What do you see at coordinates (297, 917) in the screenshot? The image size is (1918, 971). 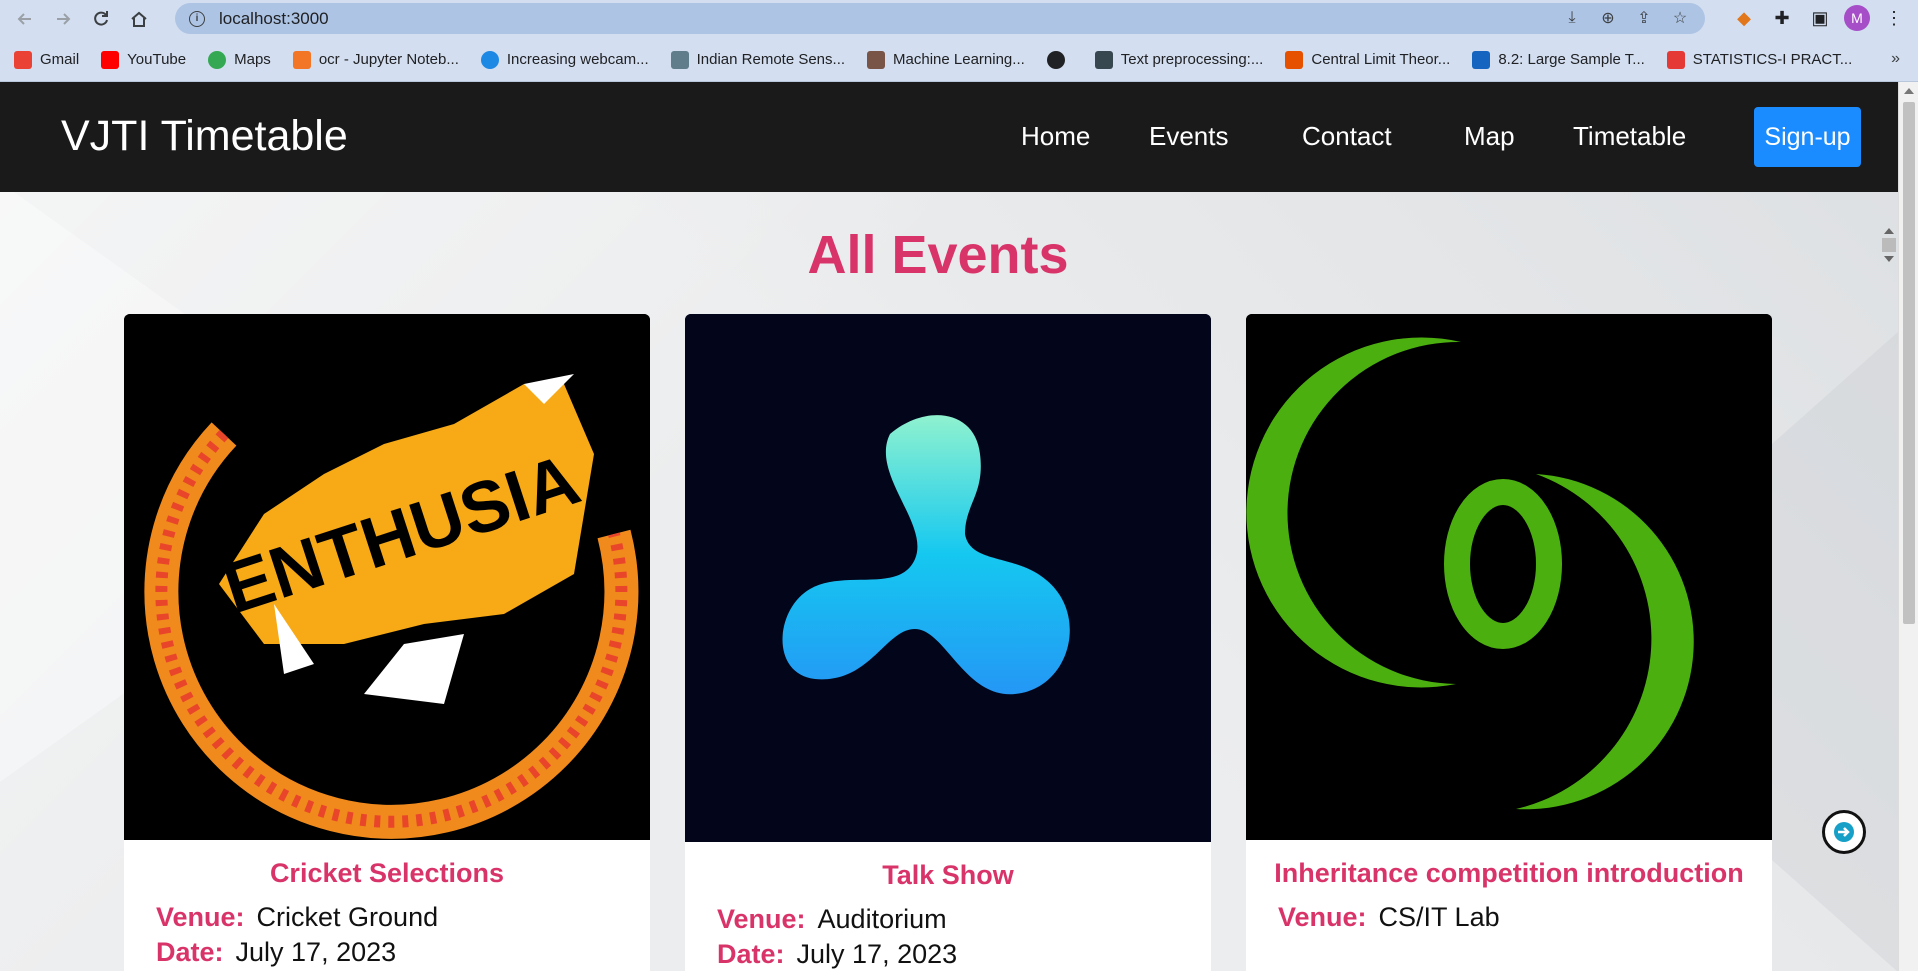 I see `event-venue: Venue: Cricket Ground` at bounding box center [297, 917].